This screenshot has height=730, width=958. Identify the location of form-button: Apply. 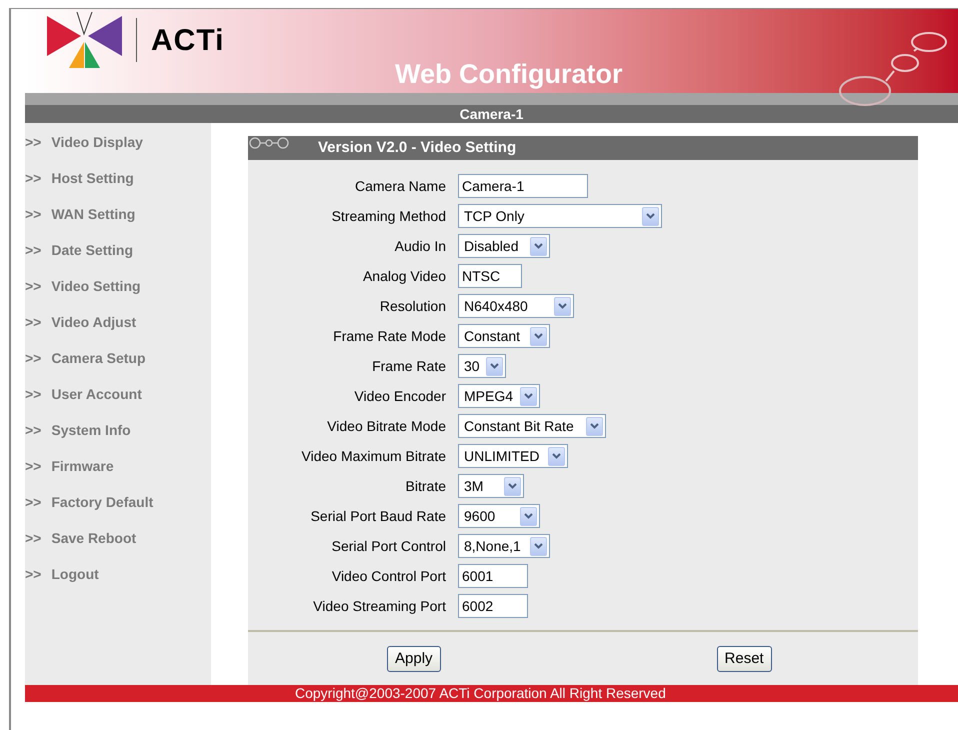
(414, 659).